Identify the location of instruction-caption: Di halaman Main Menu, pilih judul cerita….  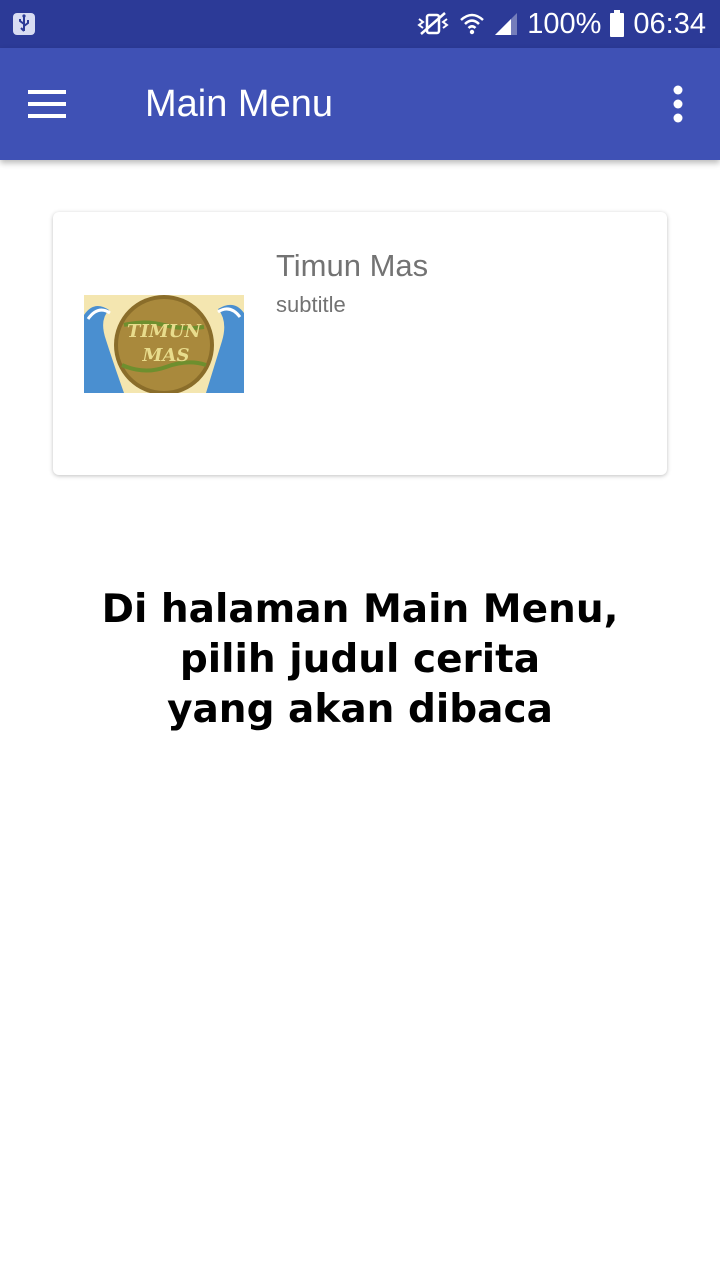
(360, 660).